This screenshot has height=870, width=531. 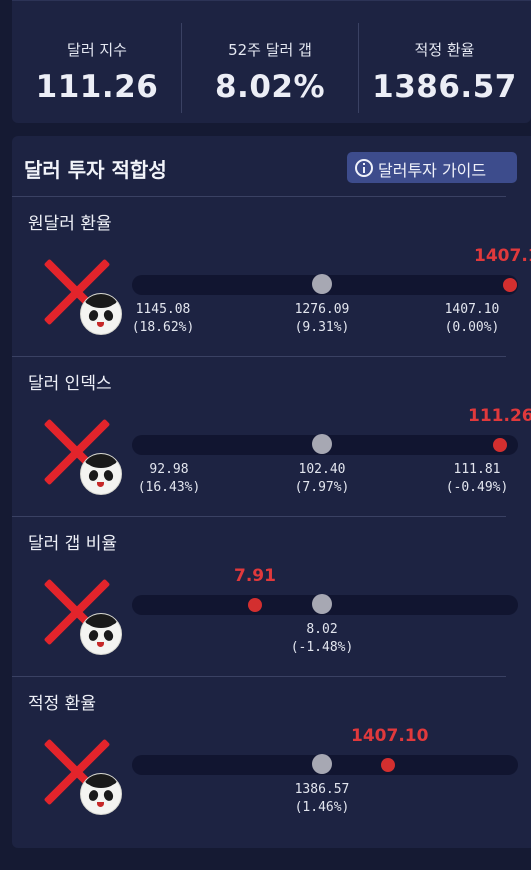 I want to click on dollar-guide-button: 달러투자 가이드, so click(x=432, y=167).